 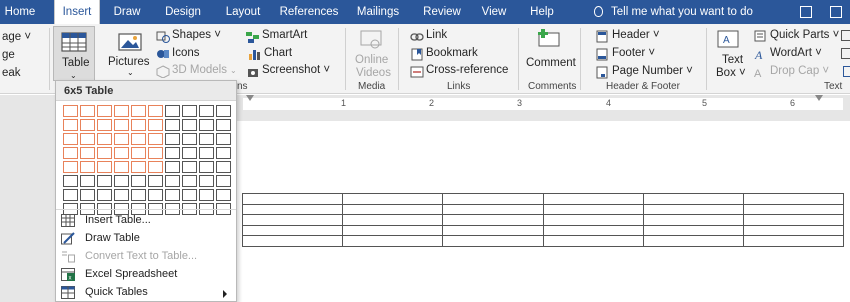 I want to click on cross-reference-button: Cross-reference, so click(x=467, y=70).